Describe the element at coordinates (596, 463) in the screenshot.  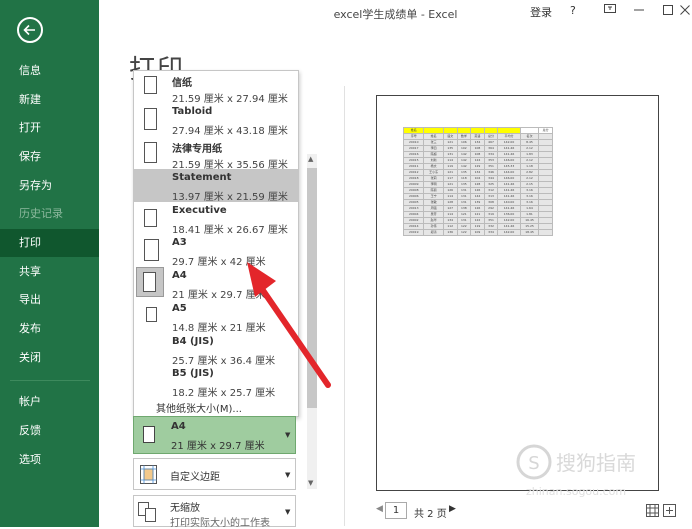
I see `svg-text: 搜狗指南` at that location.